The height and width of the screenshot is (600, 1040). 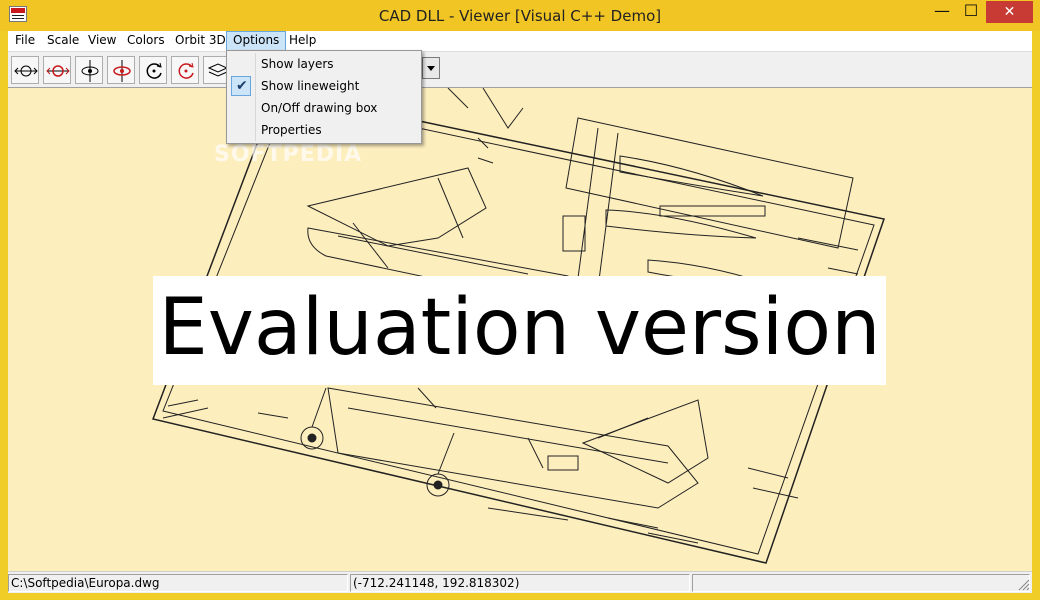 I want to click on title-bar: CAD DLL - Viewer [Visual C++ Demo] — ☐ ✕, so click(x=520, y=15).